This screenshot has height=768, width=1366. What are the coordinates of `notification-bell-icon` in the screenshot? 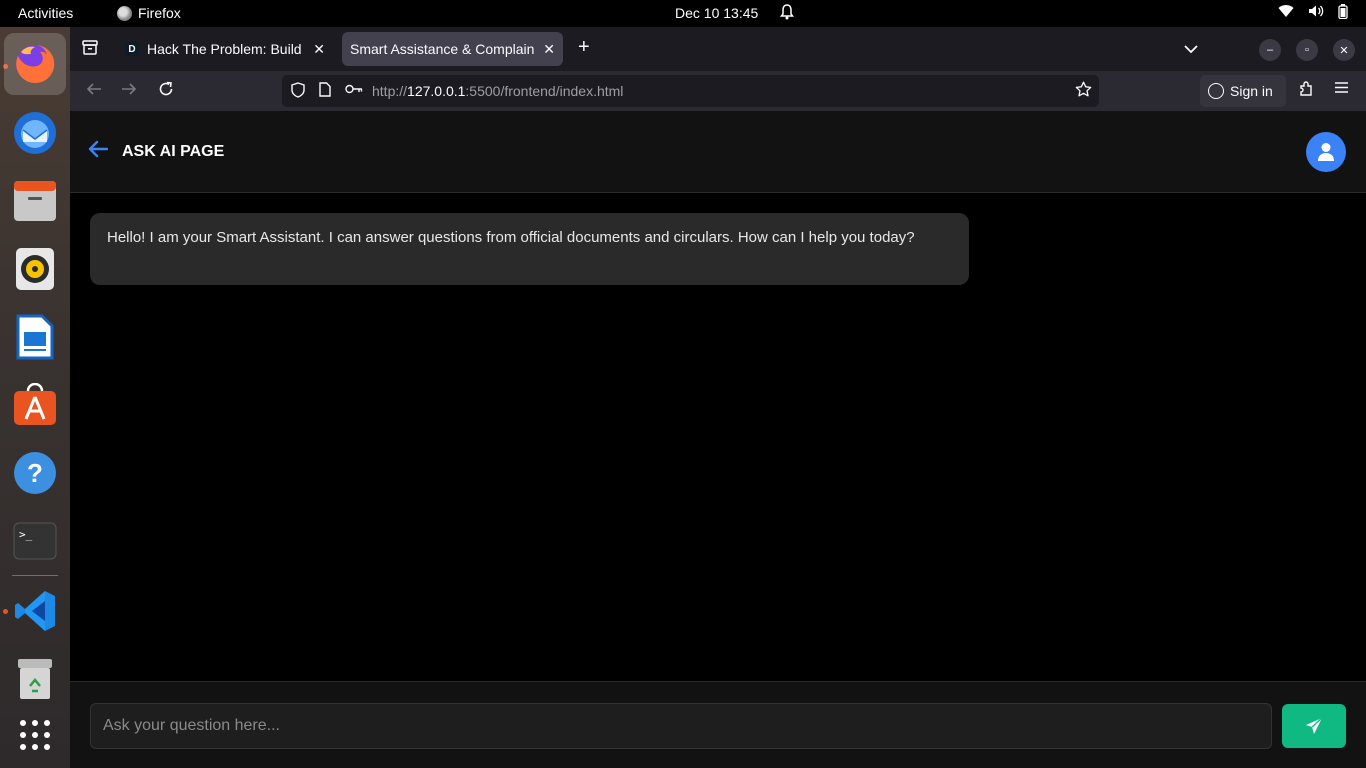 It's located at (787, 13).